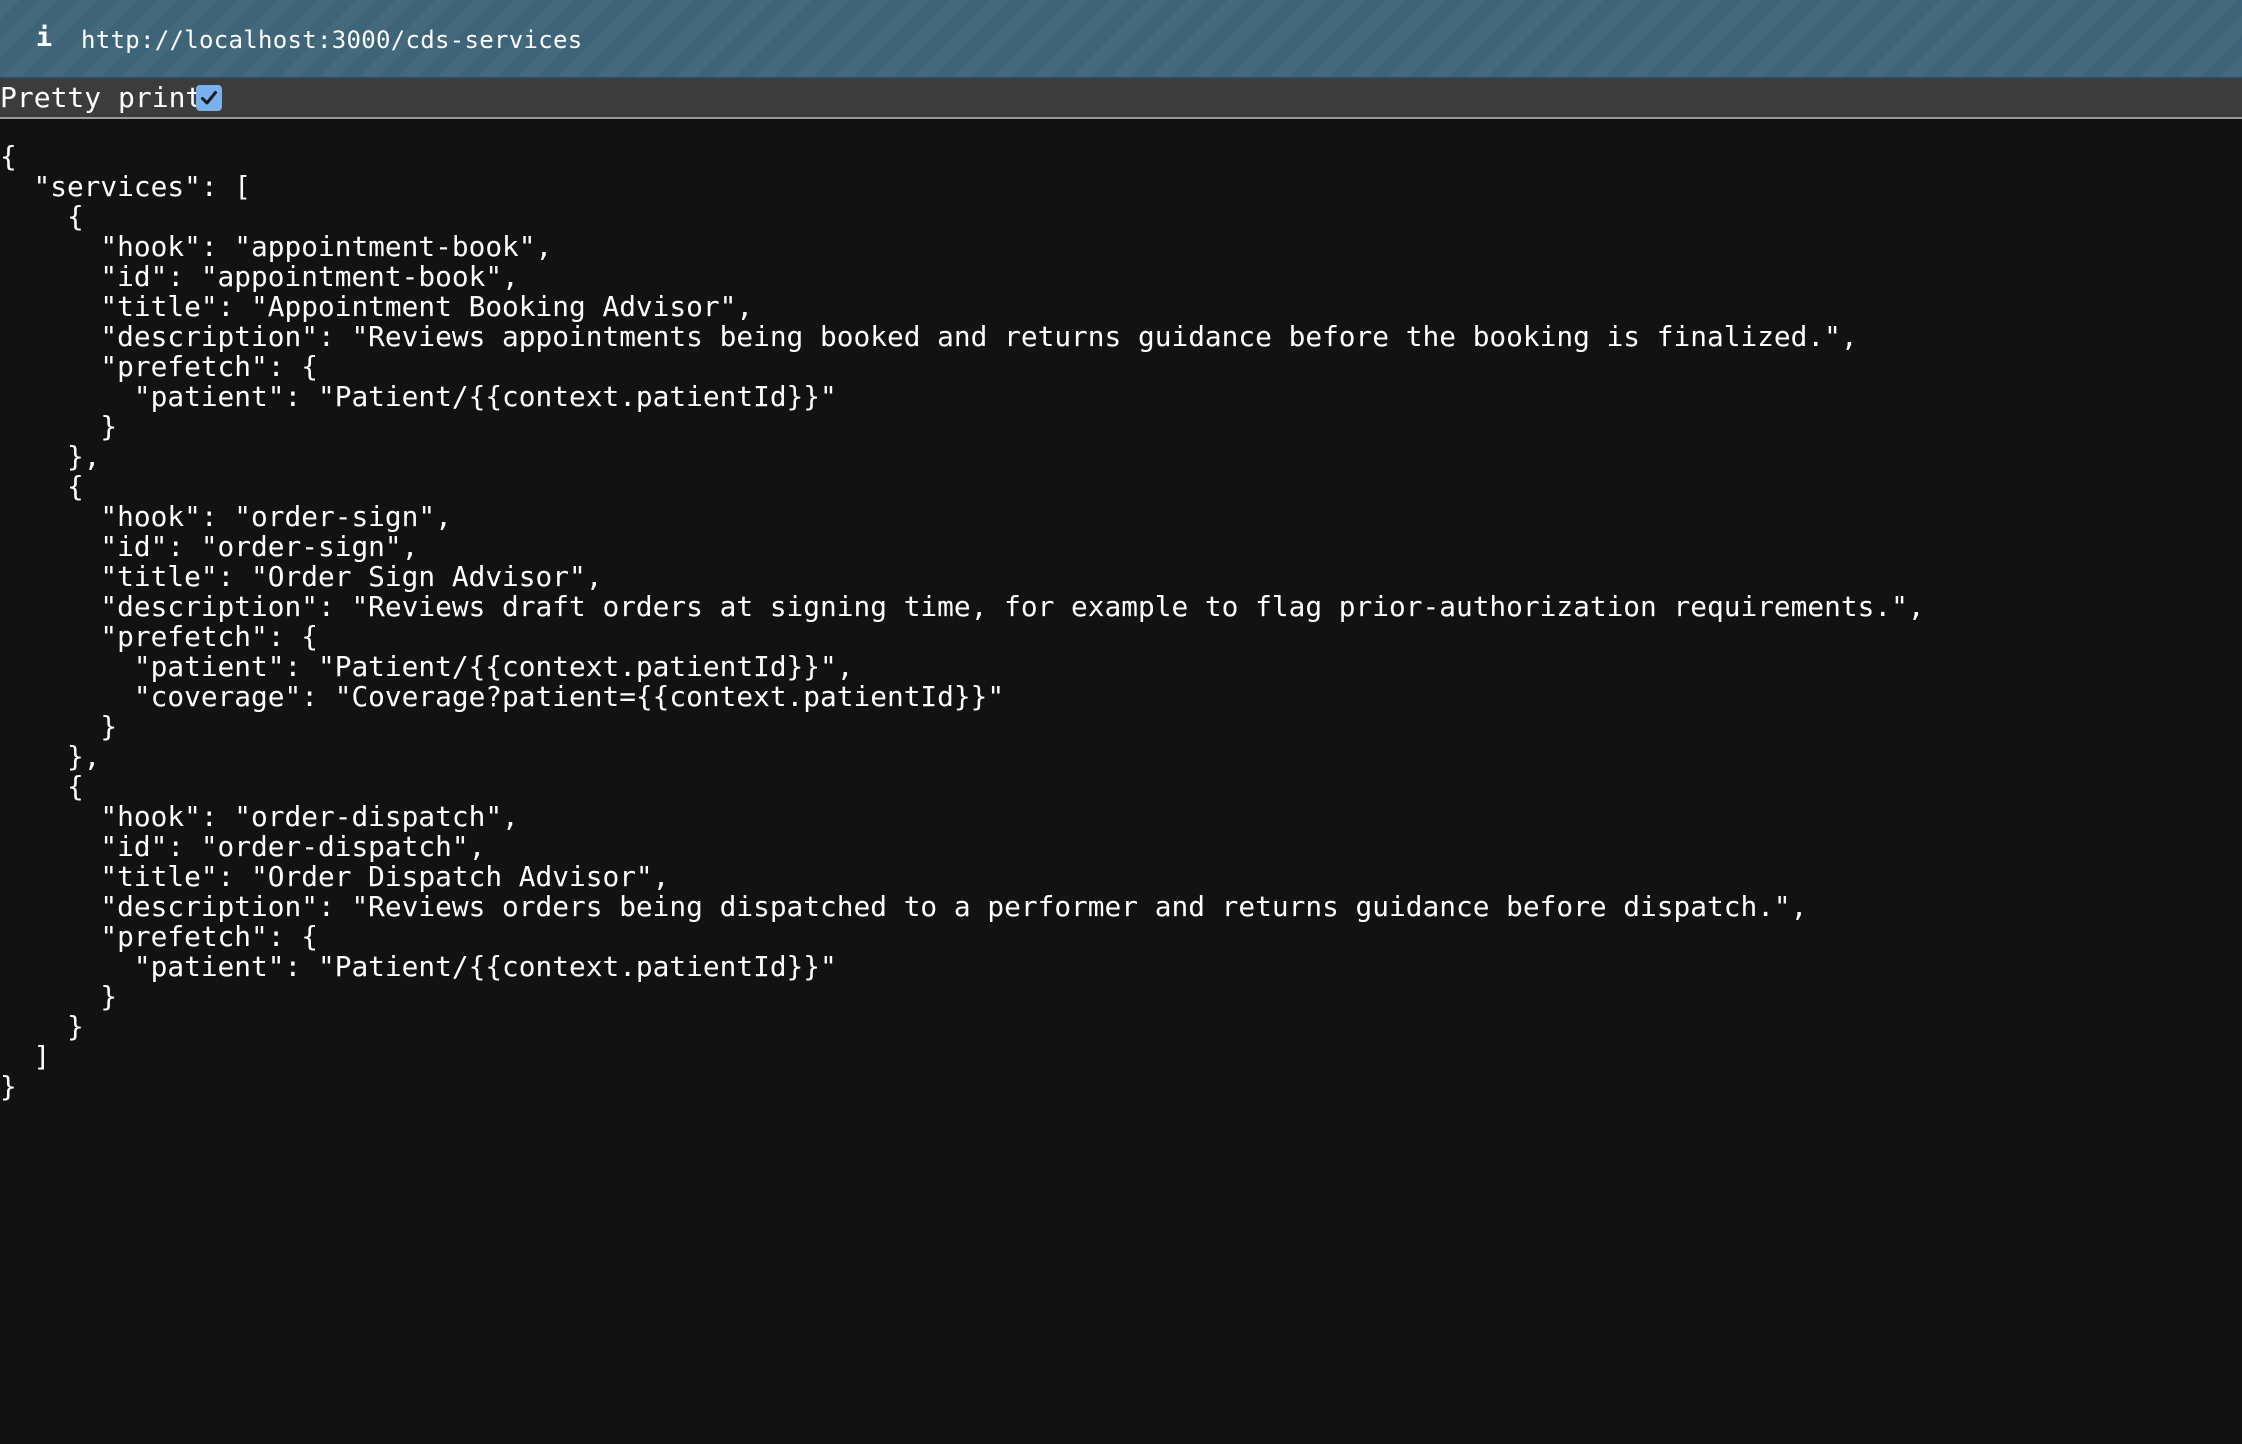 The image size is (2242, 1444). Describe the element at coordinates (44, 38) in the screenshot. I see `info-icon: i` at that location.